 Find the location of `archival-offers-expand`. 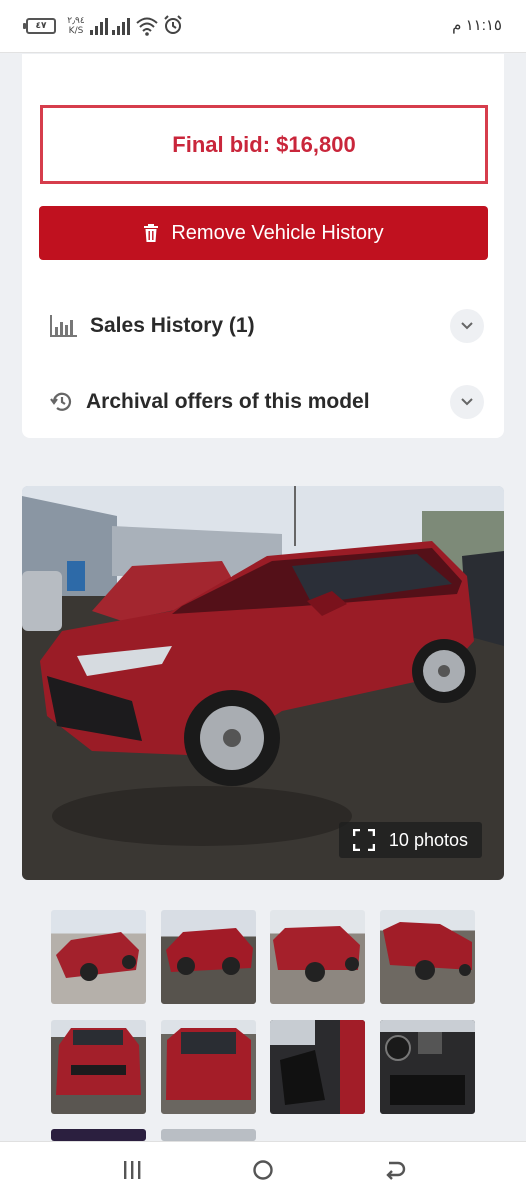

archival-offers-expand is located at coordinates (467, 402).